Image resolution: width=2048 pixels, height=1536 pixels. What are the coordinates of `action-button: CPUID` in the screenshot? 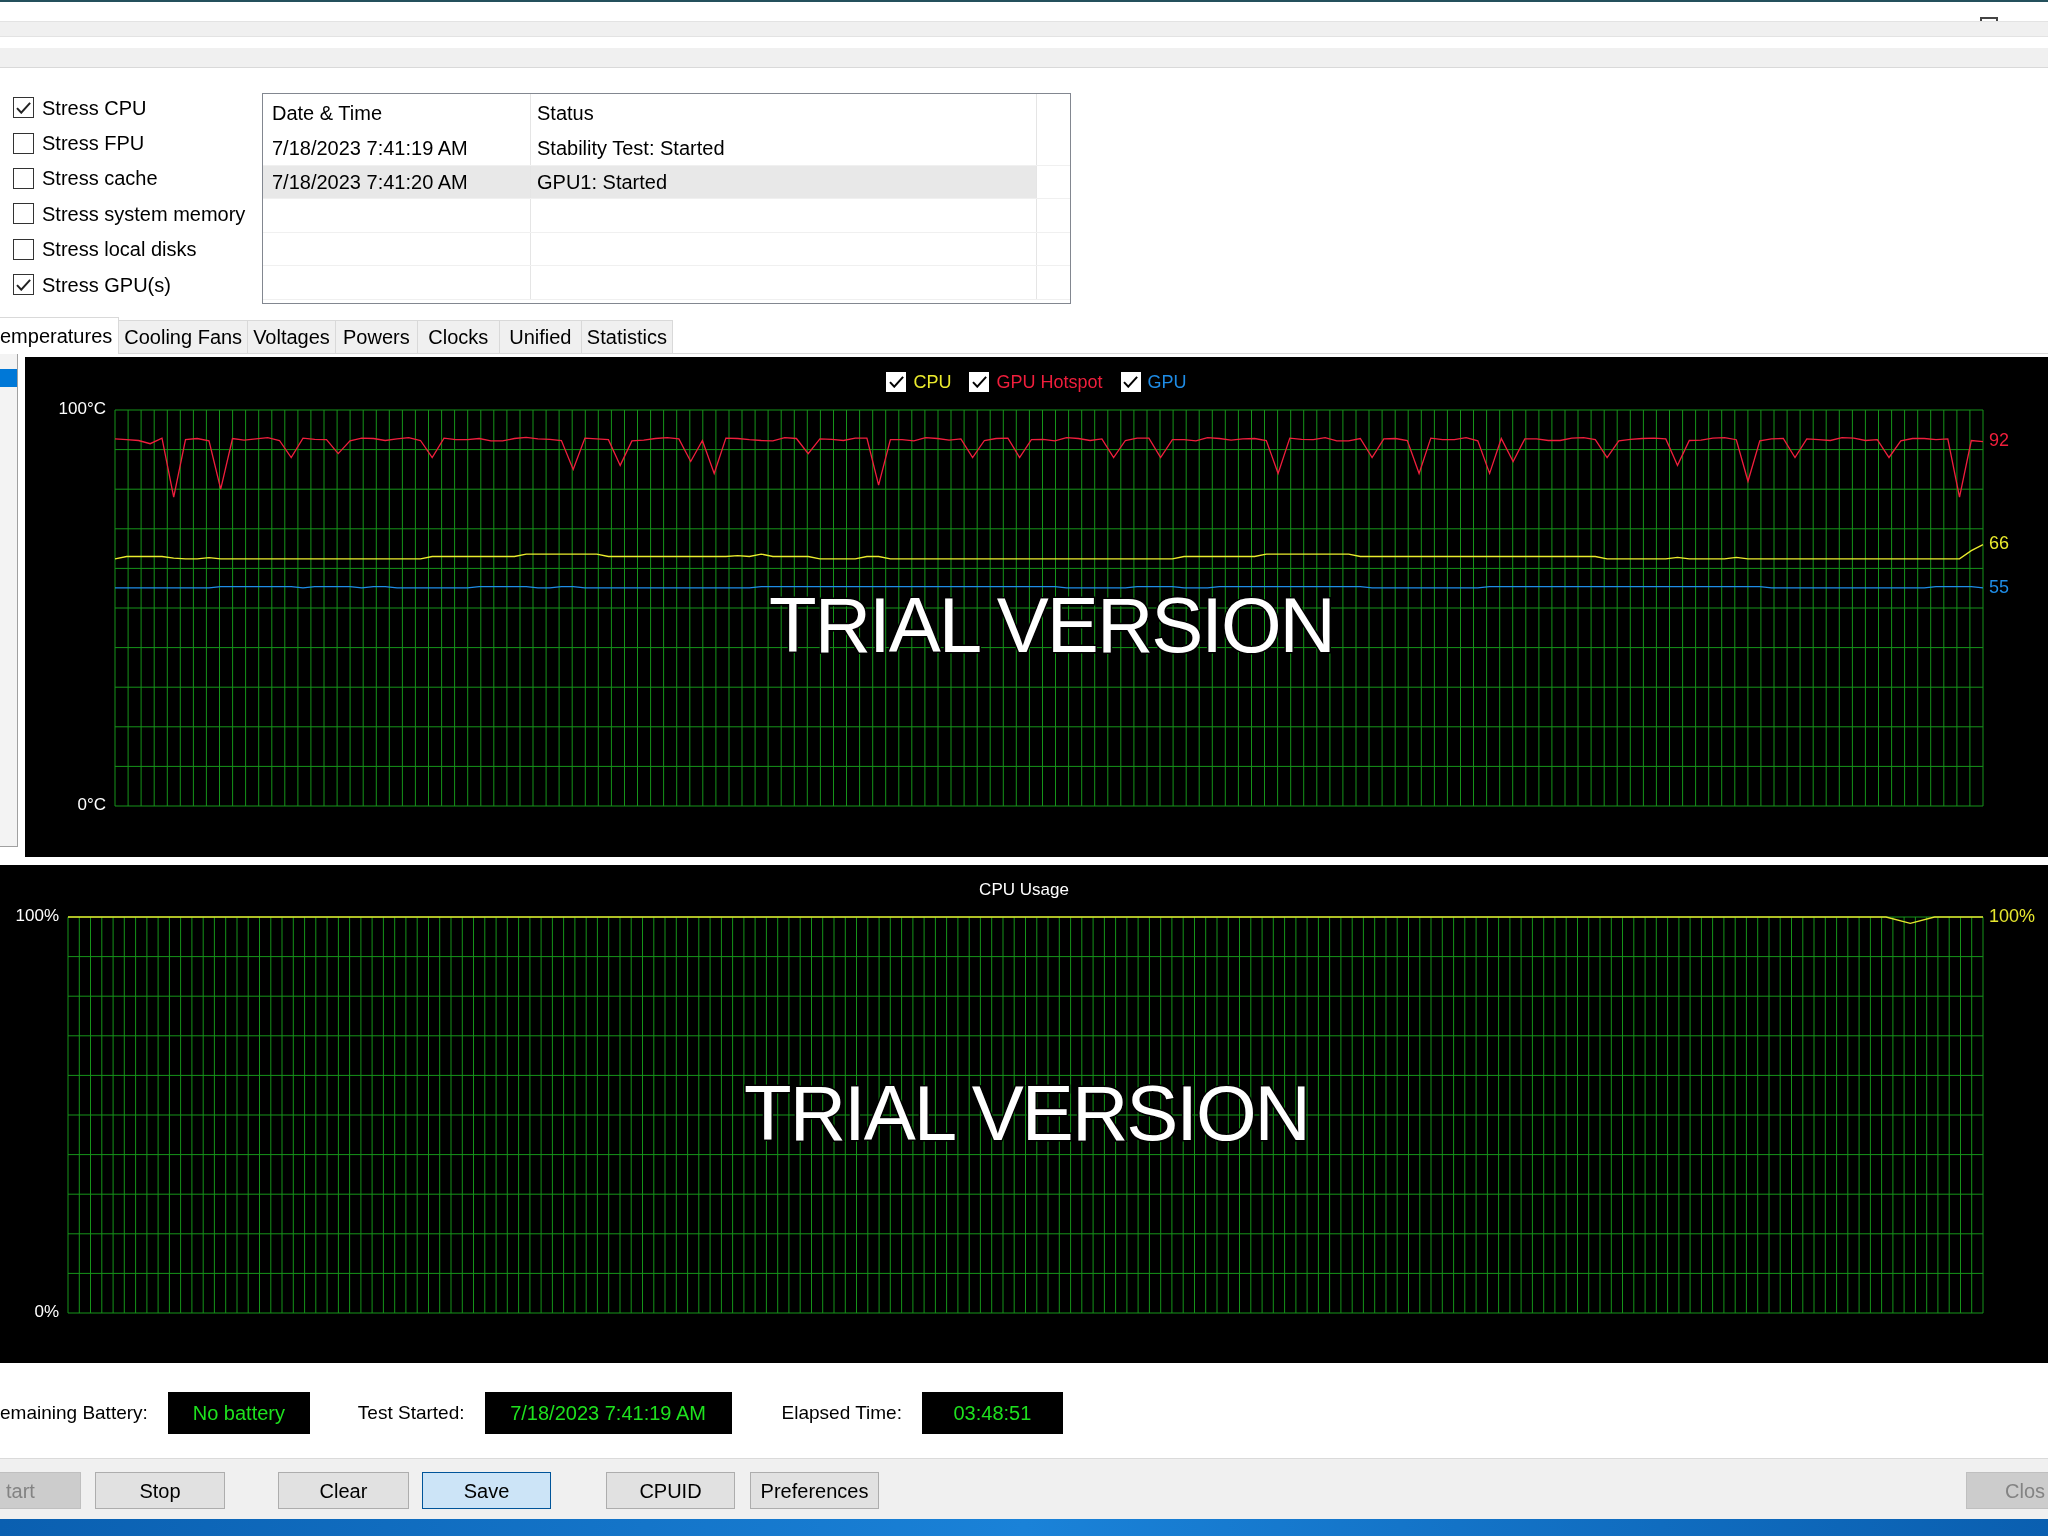 It's located at (670, 1490).